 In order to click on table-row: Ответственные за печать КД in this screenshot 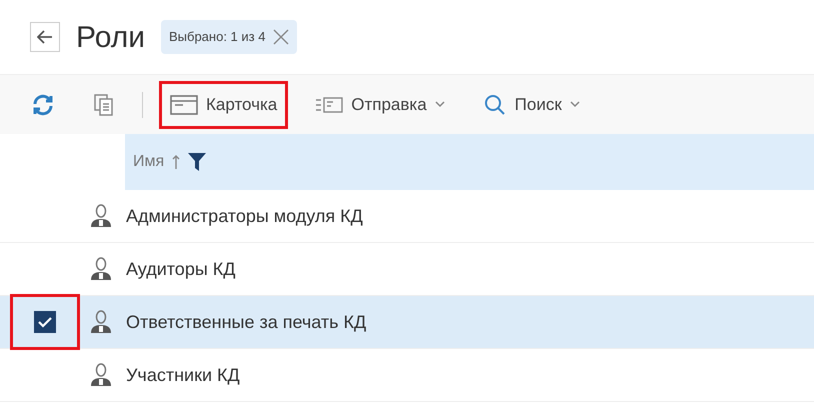, I will do `click(407, 322)`.